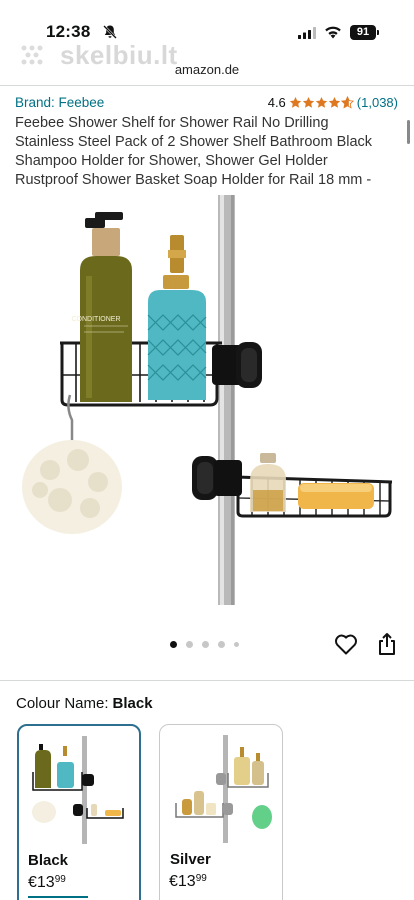 The height and width of the screenshot is (900, 414). Describe the element at coordinates (68, 31) in the screenshot. I see `status-time: 12:38` at that location.